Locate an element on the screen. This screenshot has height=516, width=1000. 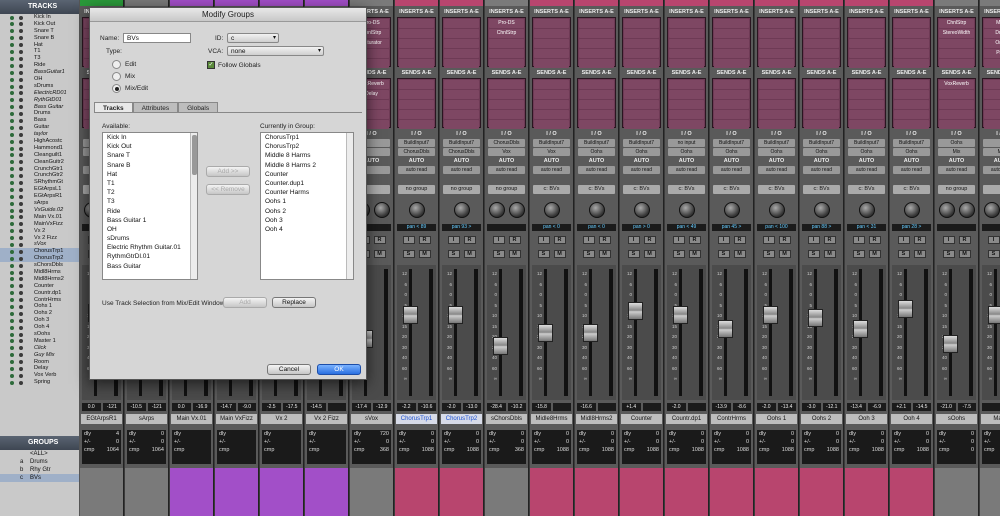
track-list-item: Guy Mix is located at coordinates (39, 355).